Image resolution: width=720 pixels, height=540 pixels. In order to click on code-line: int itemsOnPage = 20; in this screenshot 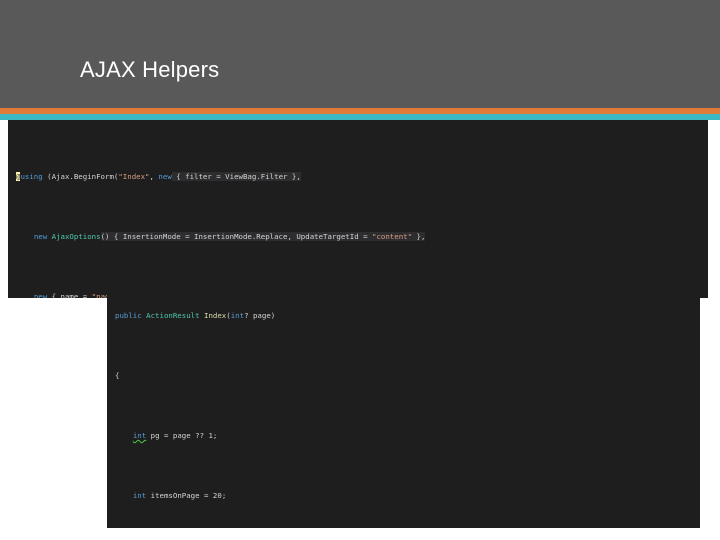, I will do `click(179, 495)`.